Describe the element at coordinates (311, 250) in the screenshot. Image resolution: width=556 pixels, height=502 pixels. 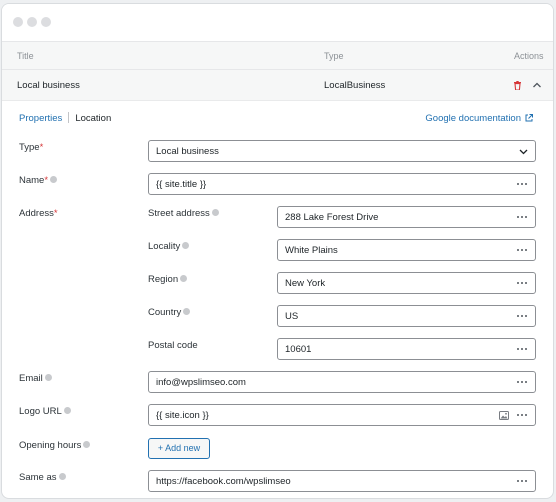
I see `locality-value: White Plains` at that location.